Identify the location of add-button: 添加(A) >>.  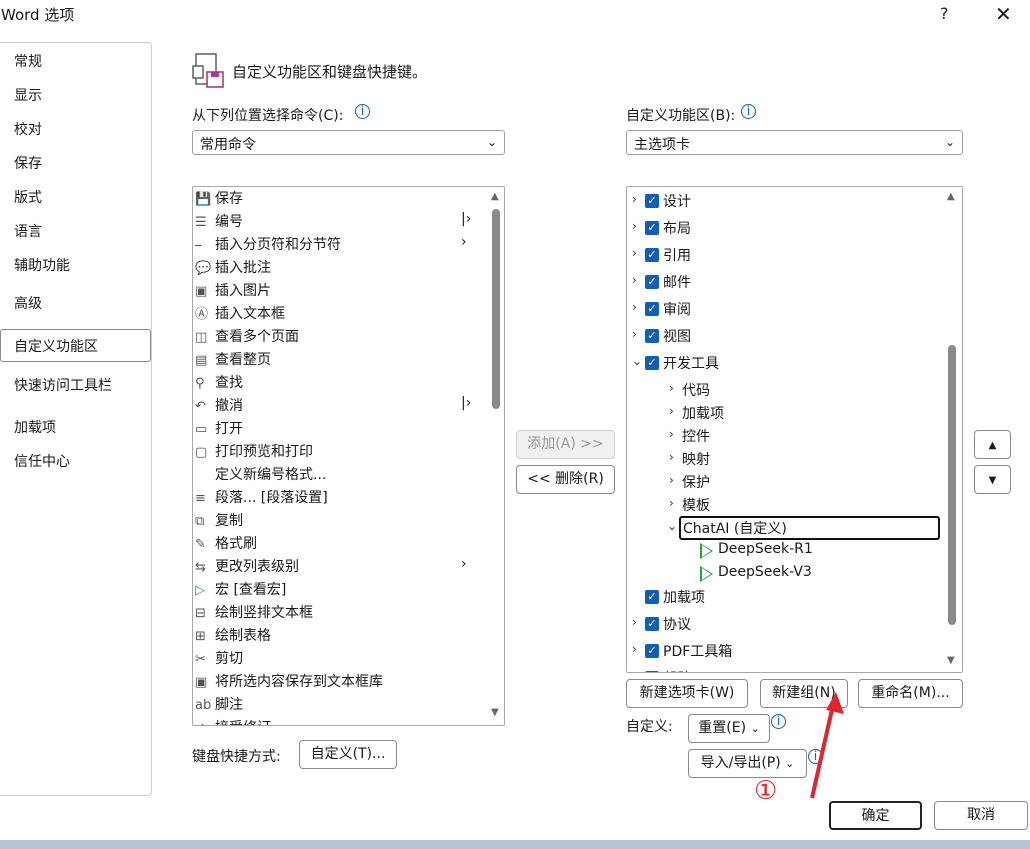
(565, 444).